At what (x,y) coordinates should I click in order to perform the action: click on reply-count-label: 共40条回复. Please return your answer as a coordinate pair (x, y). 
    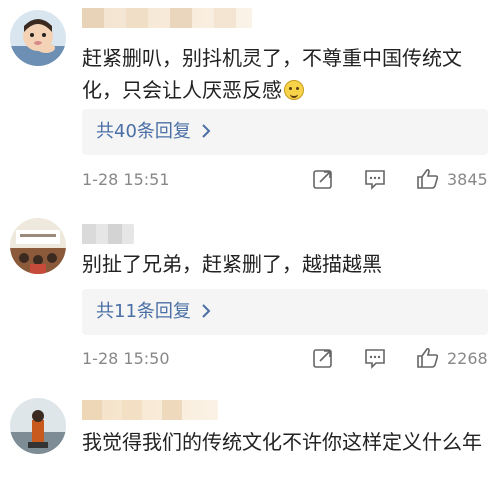
    Looking at the image, I should click on (143, 131).